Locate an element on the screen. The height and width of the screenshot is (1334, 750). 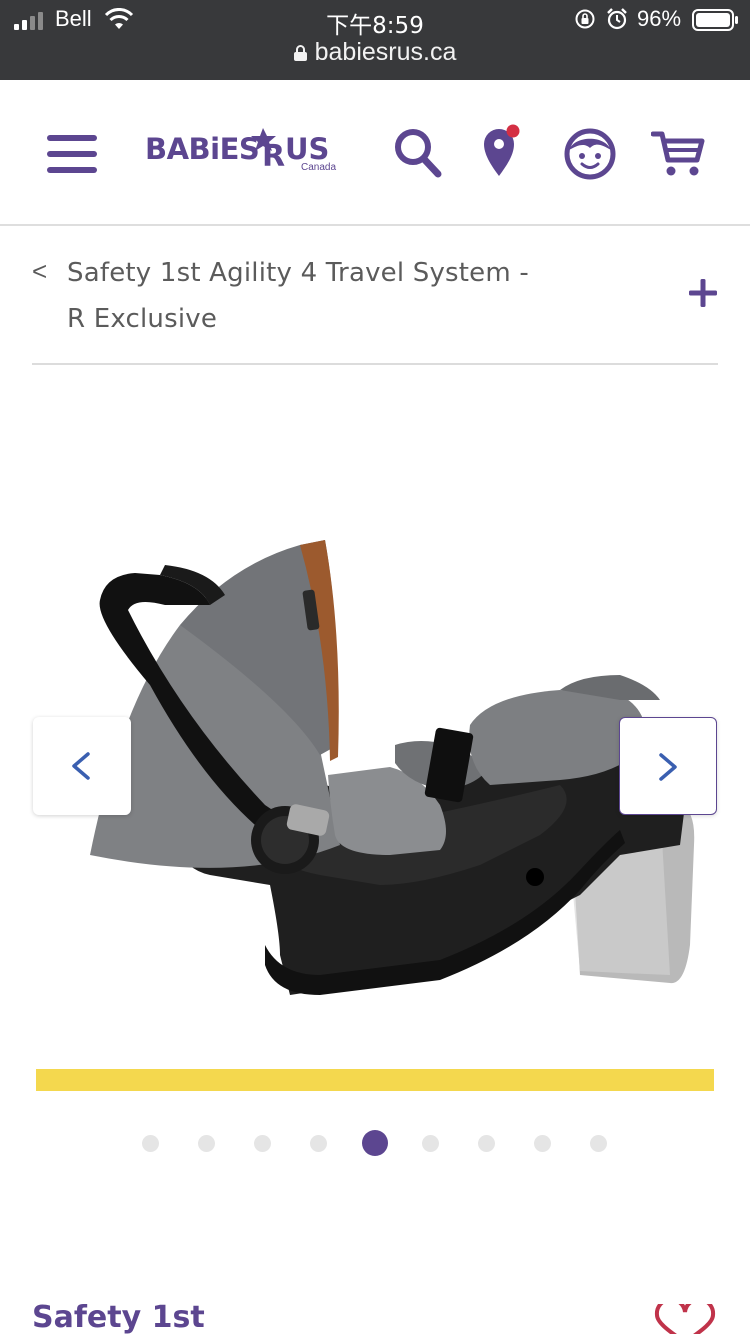
svg-text: US is located at coordinates (307, 149).